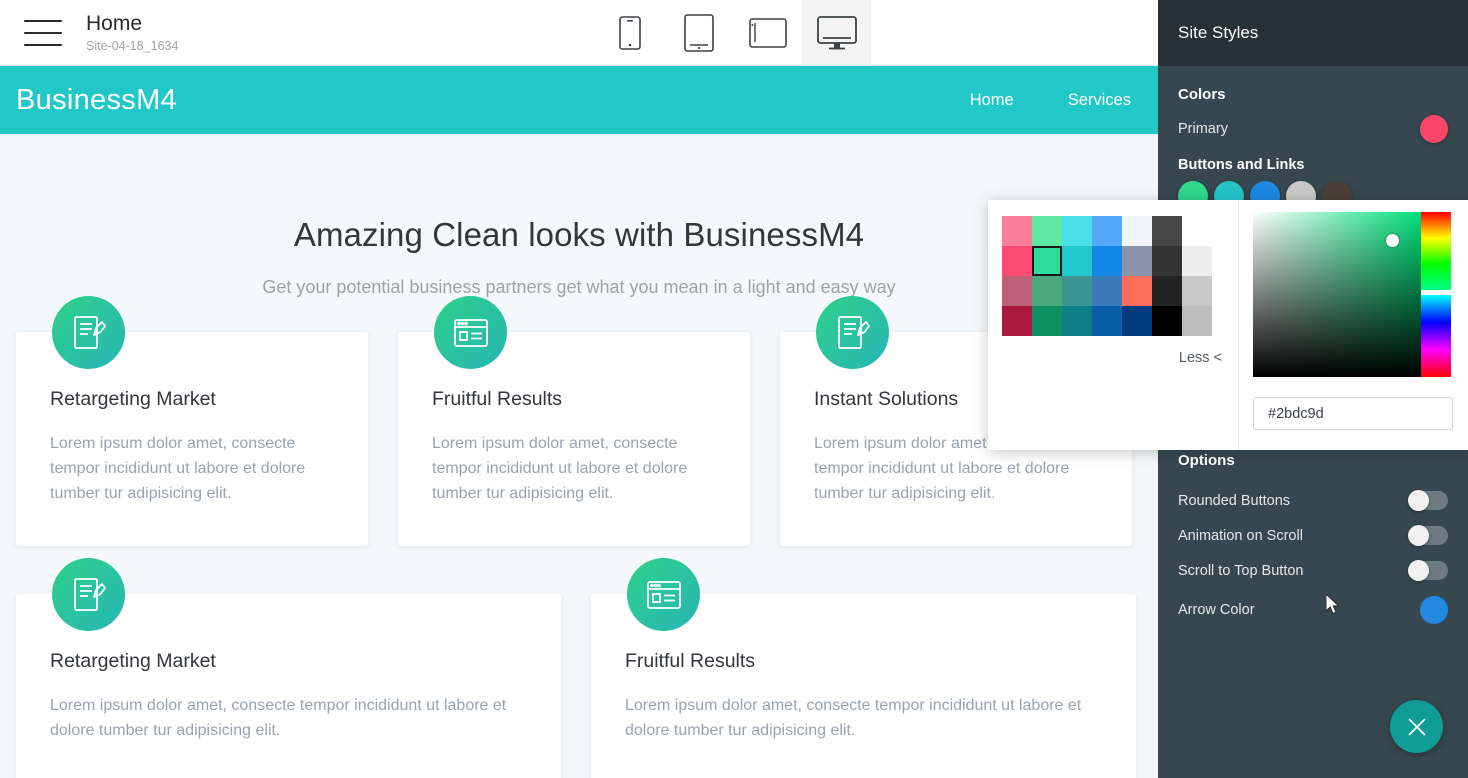 Image resolution: width=1468 pixels, height=778 pixels. Describe the element at coordinates (43, 32) in the screenshot. I see `hamburger-icon` at that location.